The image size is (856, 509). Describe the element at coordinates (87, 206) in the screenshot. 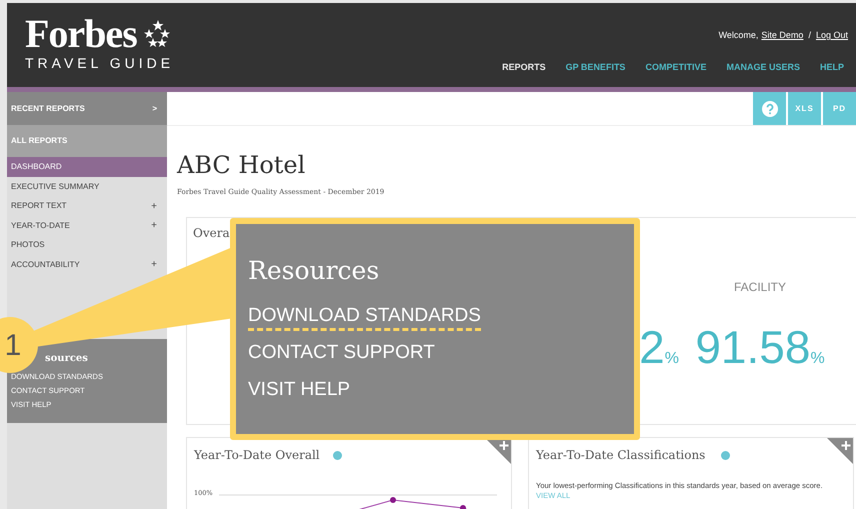

I see `sidebar-item: REPORT TEXT +` at that location.